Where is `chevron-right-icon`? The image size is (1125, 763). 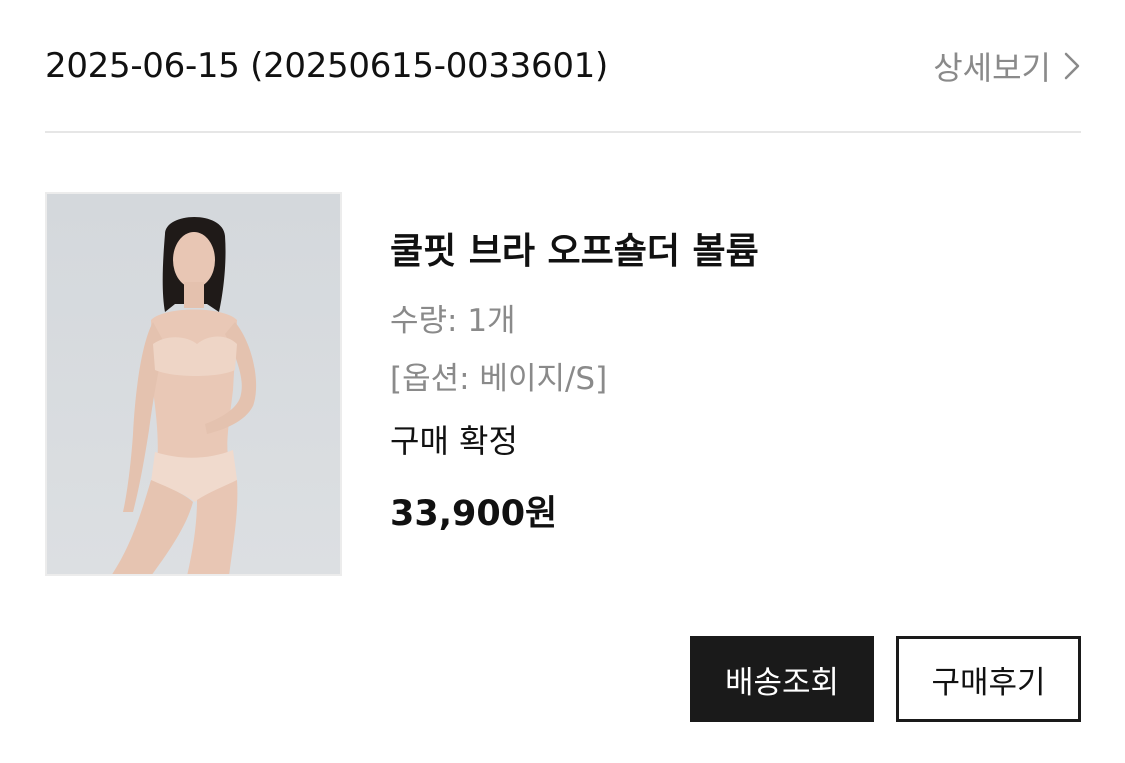
chevron-right-icon is located at coordinates (1072, 66).